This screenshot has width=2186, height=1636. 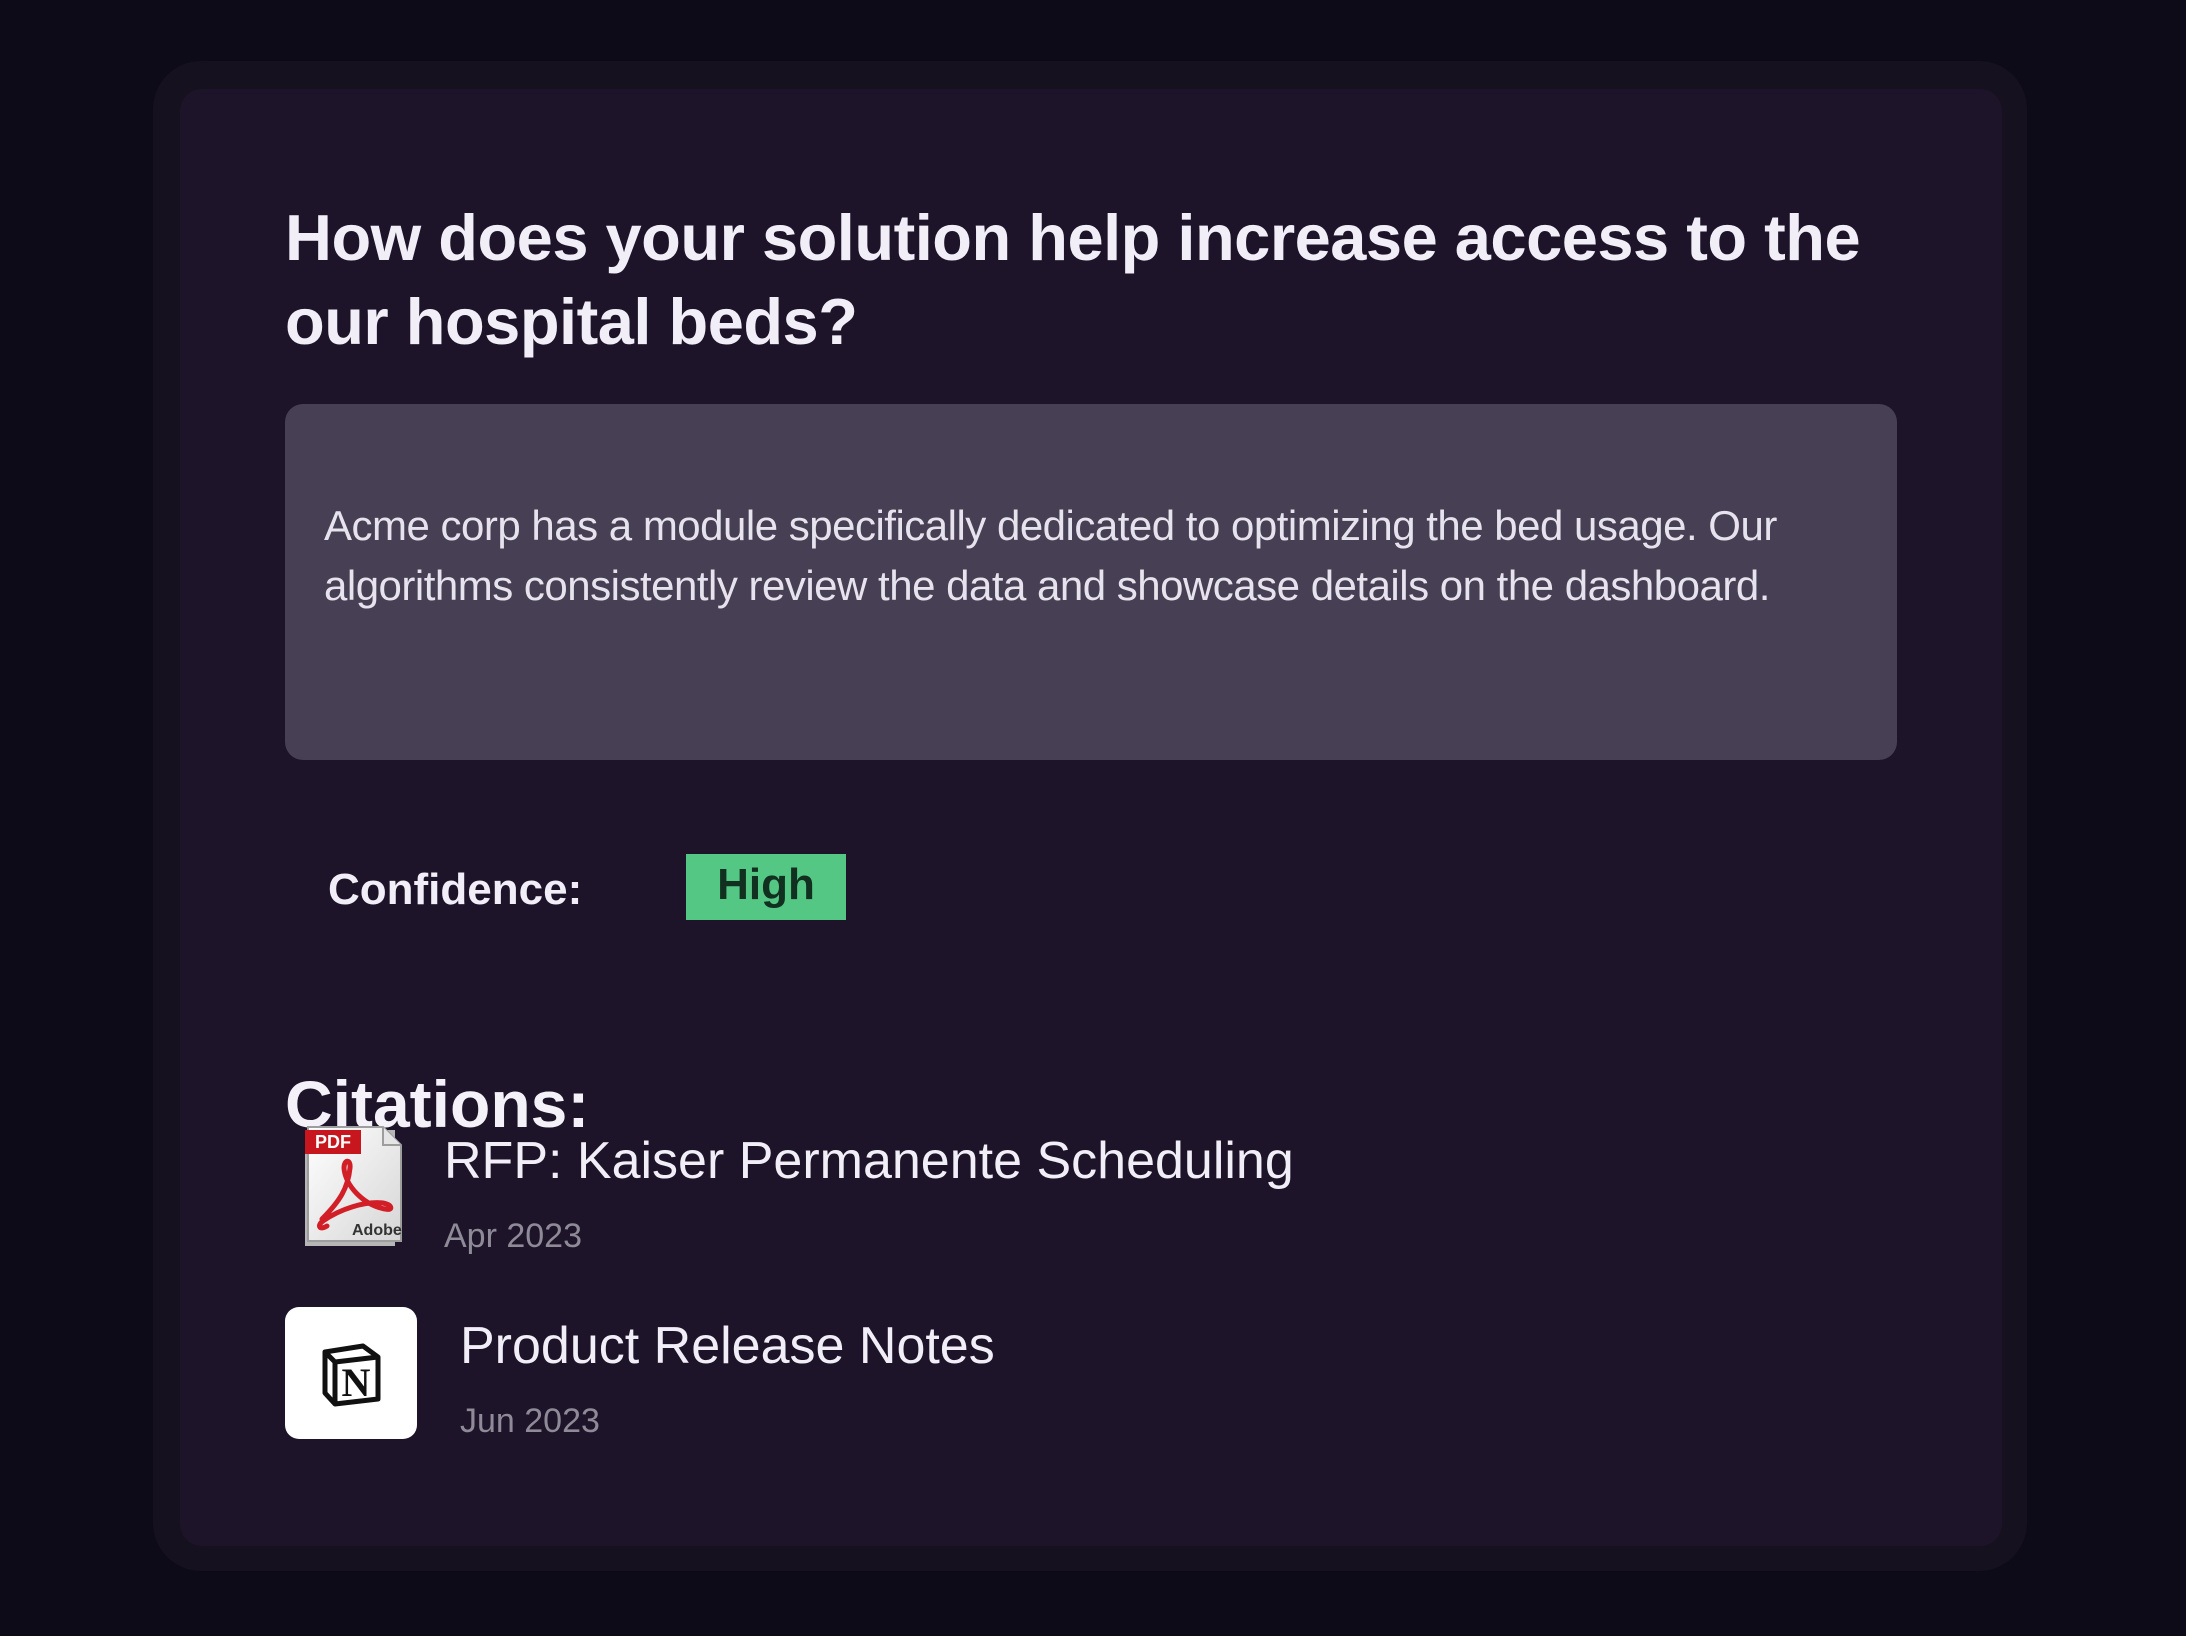 What do you see at coordinates (727, 1346) in the screenshot?
I see `citation-title: Product Release Notes` at bounding box center [727, 1346].